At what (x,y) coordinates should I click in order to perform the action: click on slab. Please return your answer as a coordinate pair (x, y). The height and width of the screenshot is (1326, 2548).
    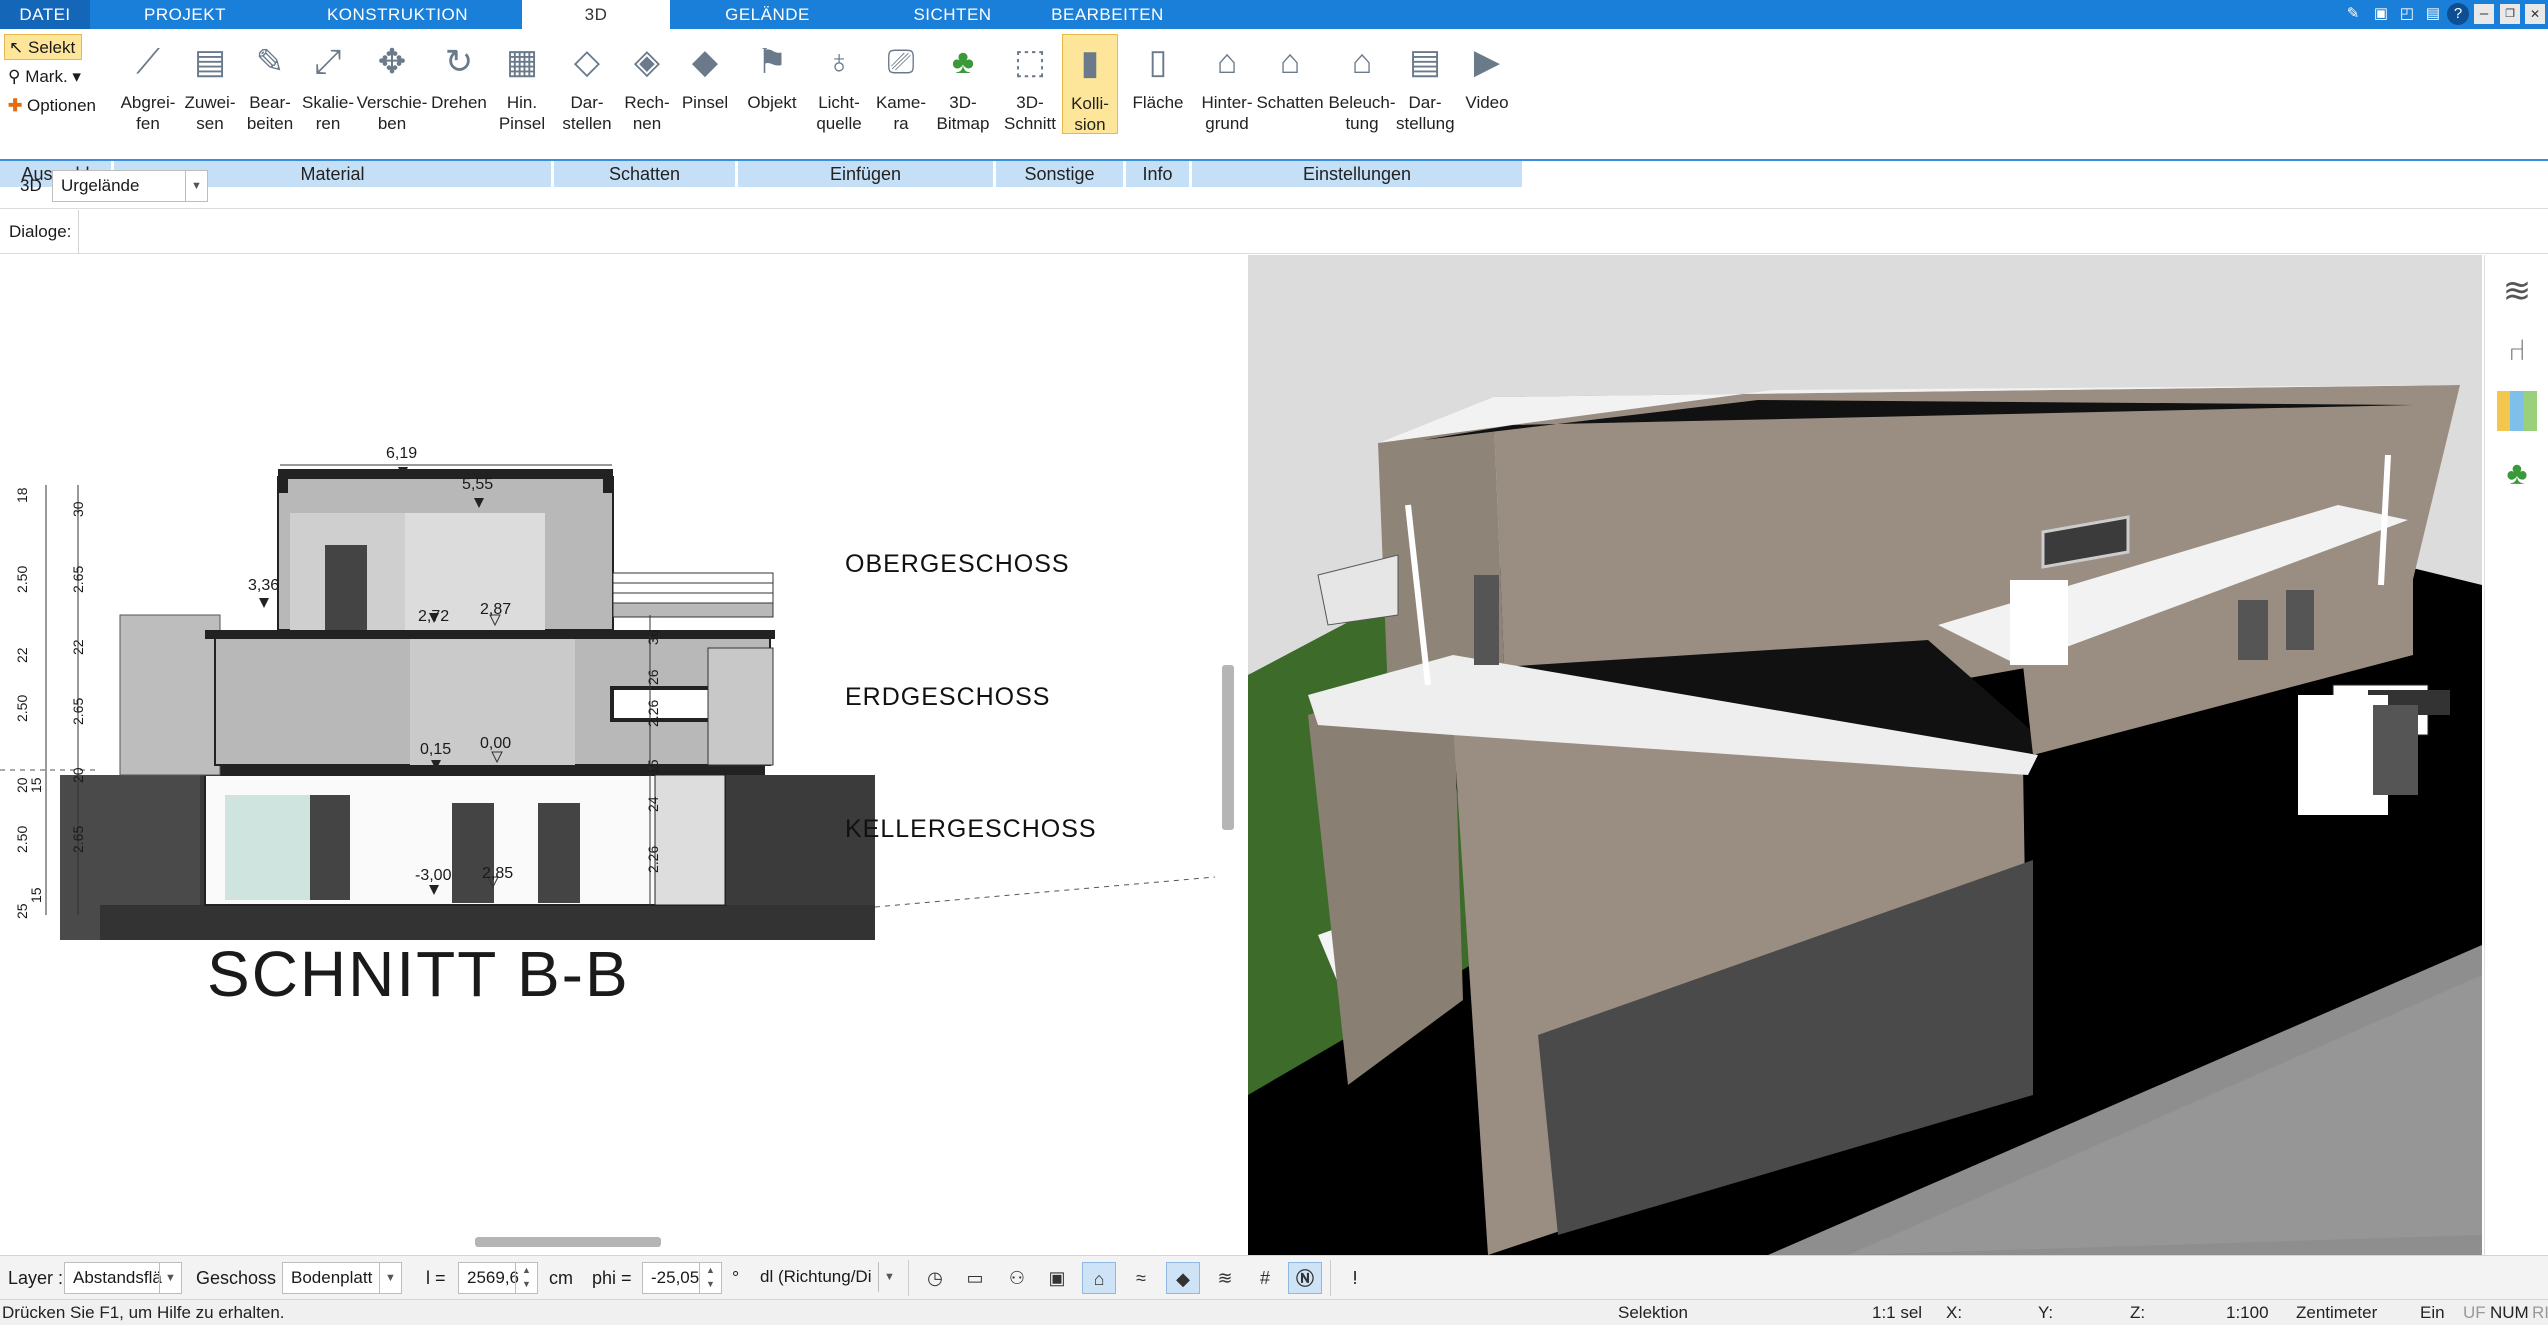
    Looking at the image, I should click on (490, 634).